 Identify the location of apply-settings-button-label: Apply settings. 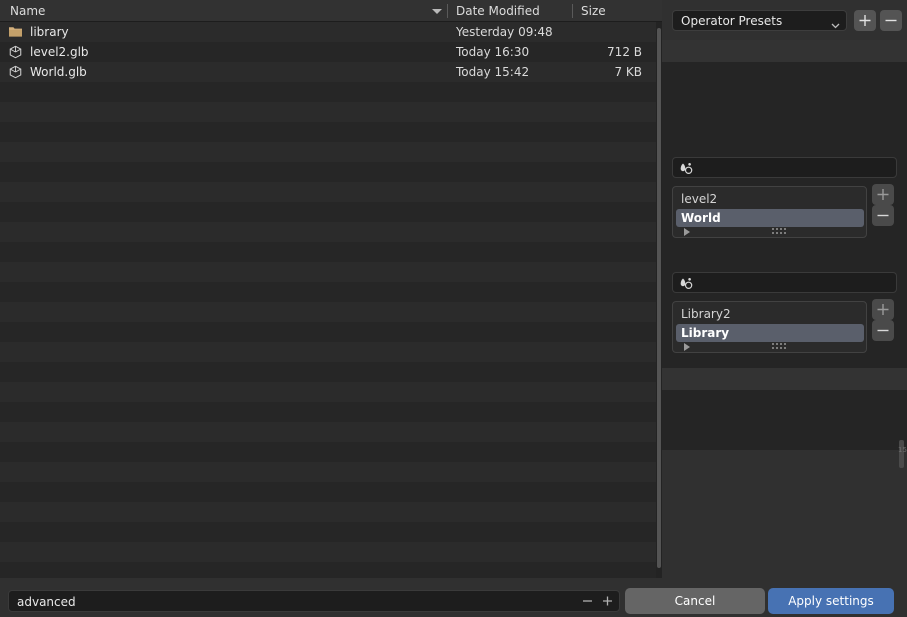
(831, 601).